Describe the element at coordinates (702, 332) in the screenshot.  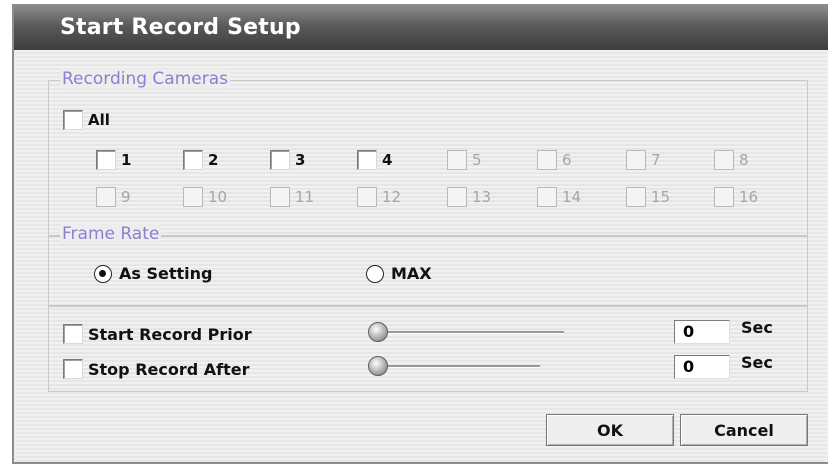
I see `start-record-prior-field: 0` at that location.